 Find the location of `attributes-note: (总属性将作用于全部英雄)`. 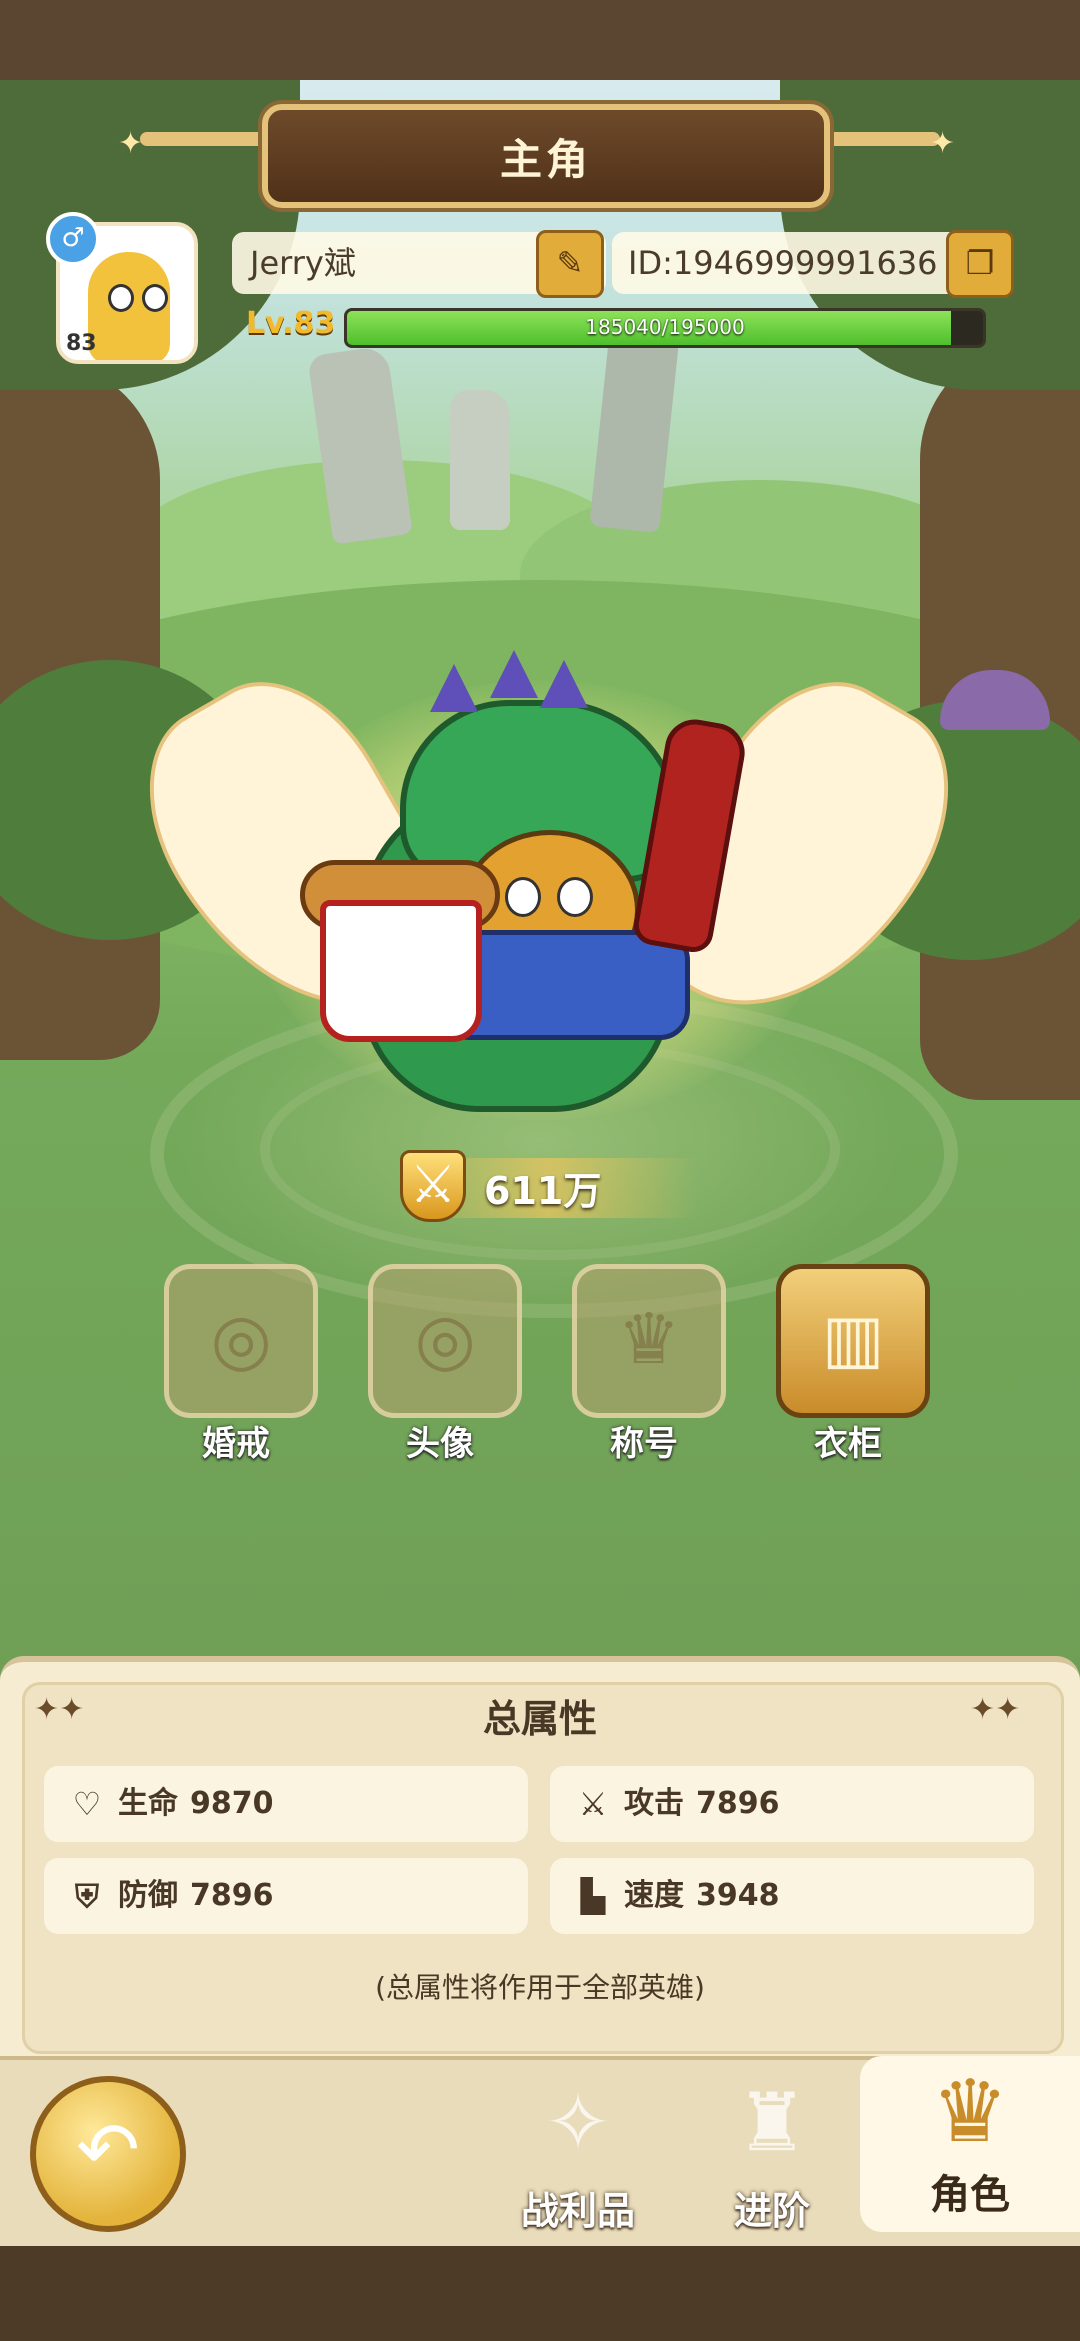

attributes-note: (总属性将作用于全部英雄) is located at coordinates (540, 1987).